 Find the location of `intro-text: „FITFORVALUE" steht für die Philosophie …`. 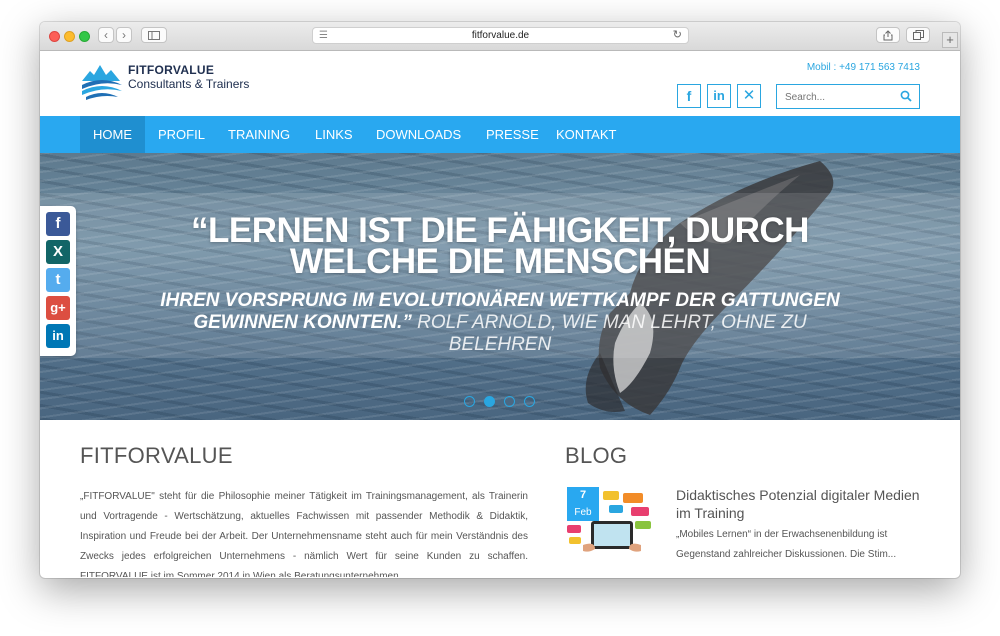

intro-text: „FITFORVALUE" steht für die Philosophie … is located at coordinates (304, 534).